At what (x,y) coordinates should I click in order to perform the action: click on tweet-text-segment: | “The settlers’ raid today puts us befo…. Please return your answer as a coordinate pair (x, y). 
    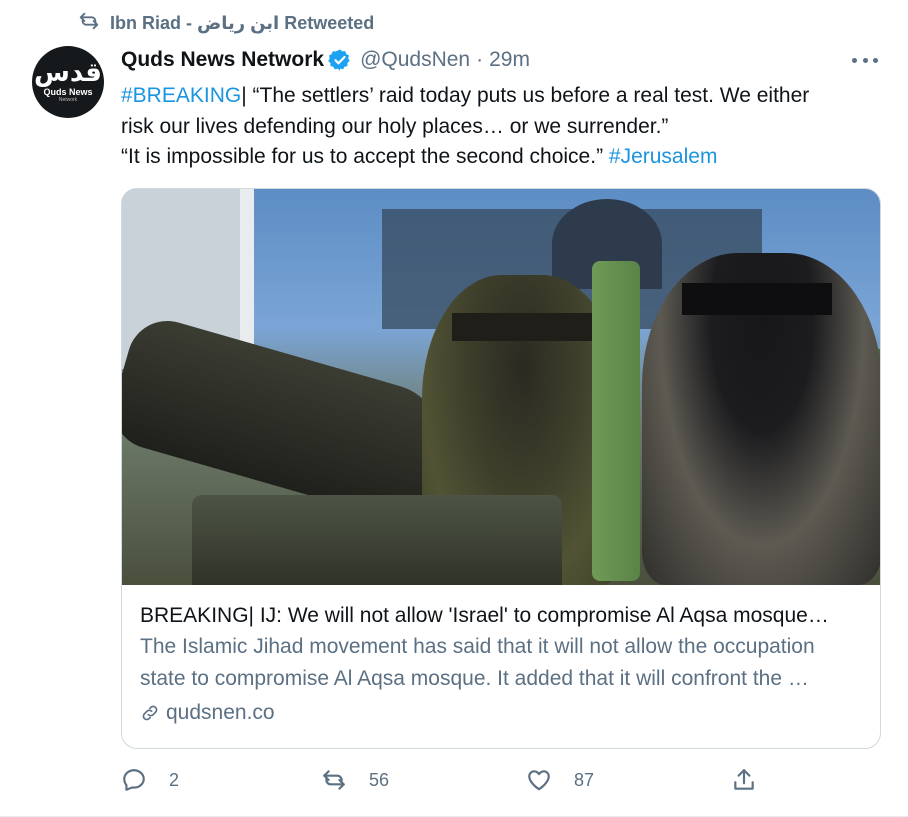
    Looking at the image, I should click on (525, 95).